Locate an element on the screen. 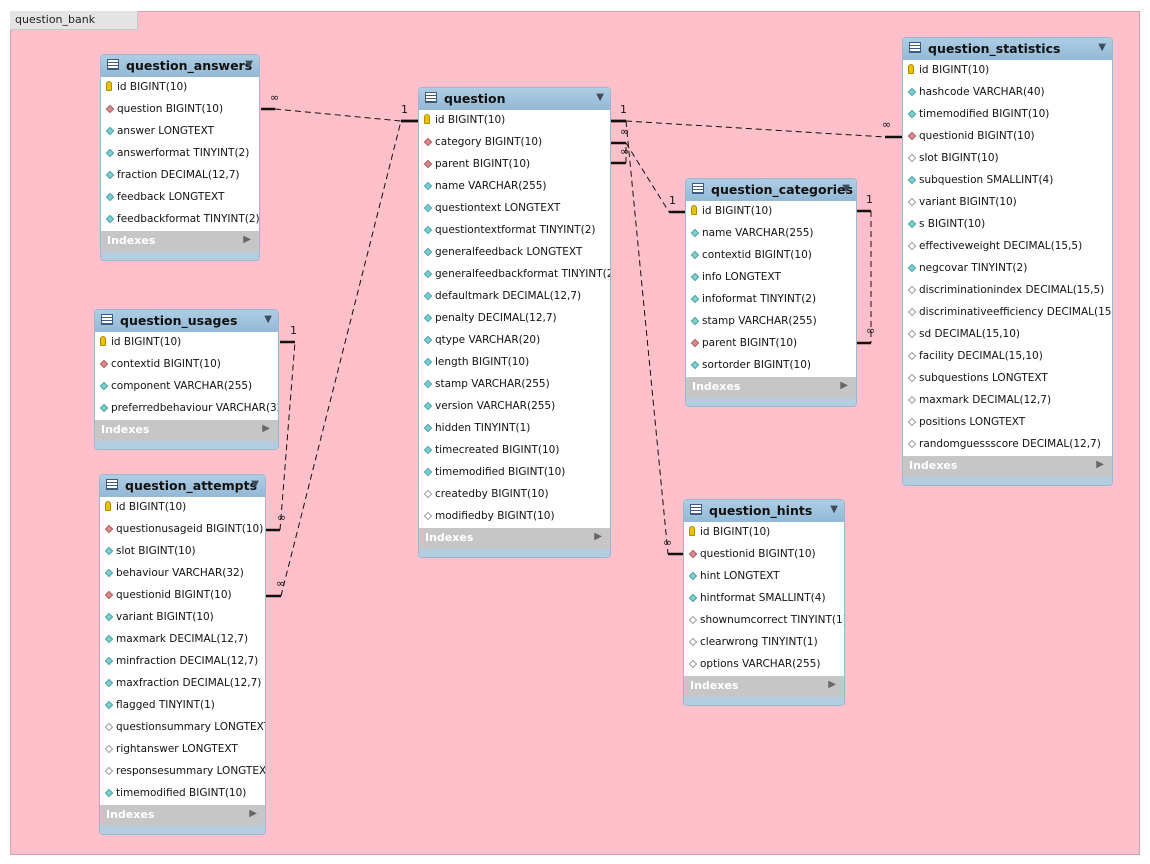 This screenshot has height=864, width=1150. table-column: rightanswer LONGTEXT is located at coordinates (182, 750).